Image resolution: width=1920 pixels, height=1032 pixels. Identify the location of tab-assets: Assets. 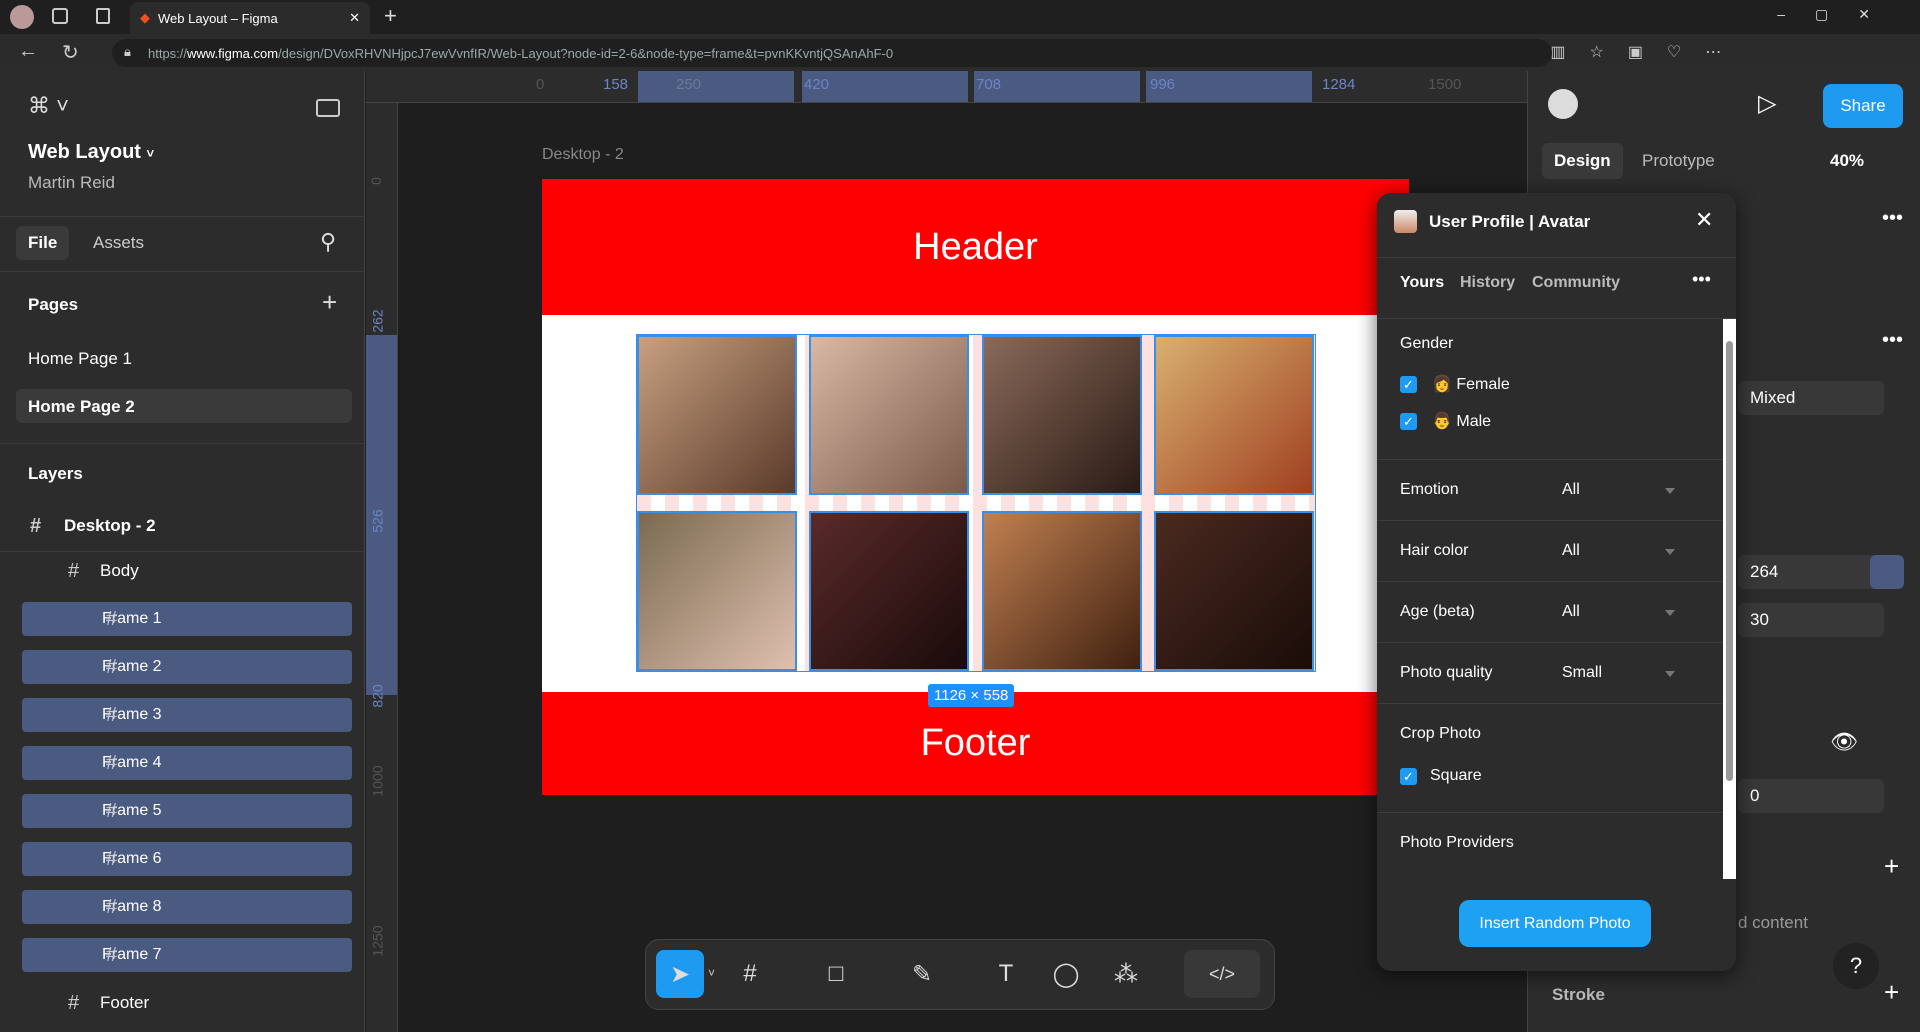
(118, 243).